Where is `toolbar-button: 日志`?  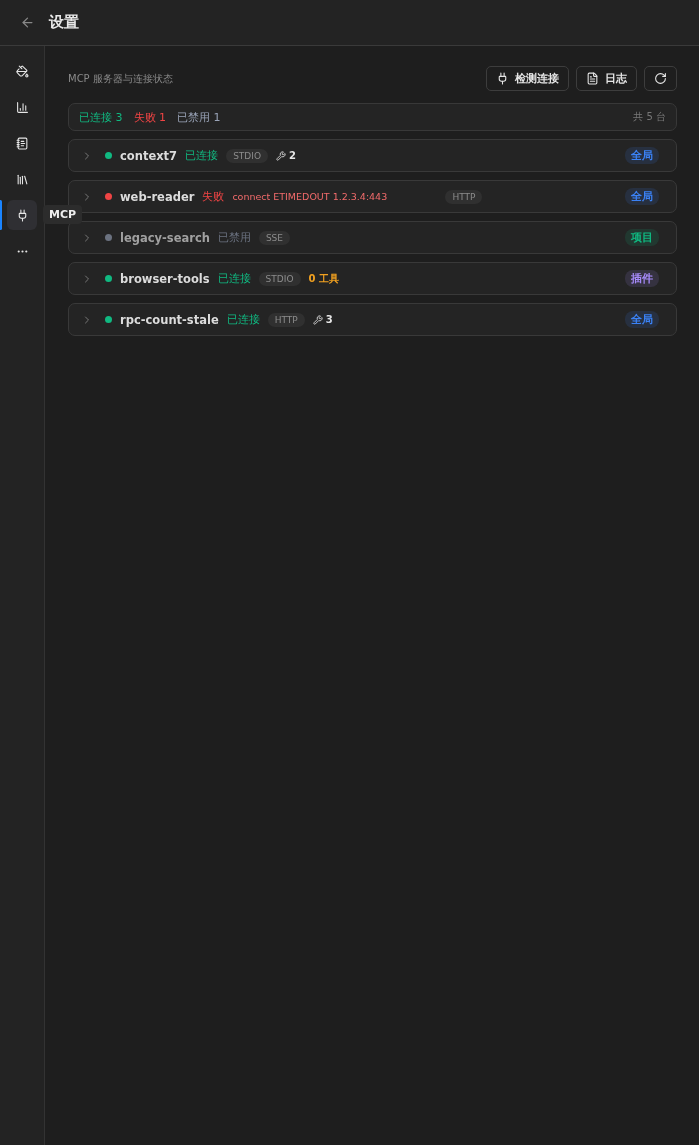
toolbar-button: 日志 is located at coordinates (606, 78).